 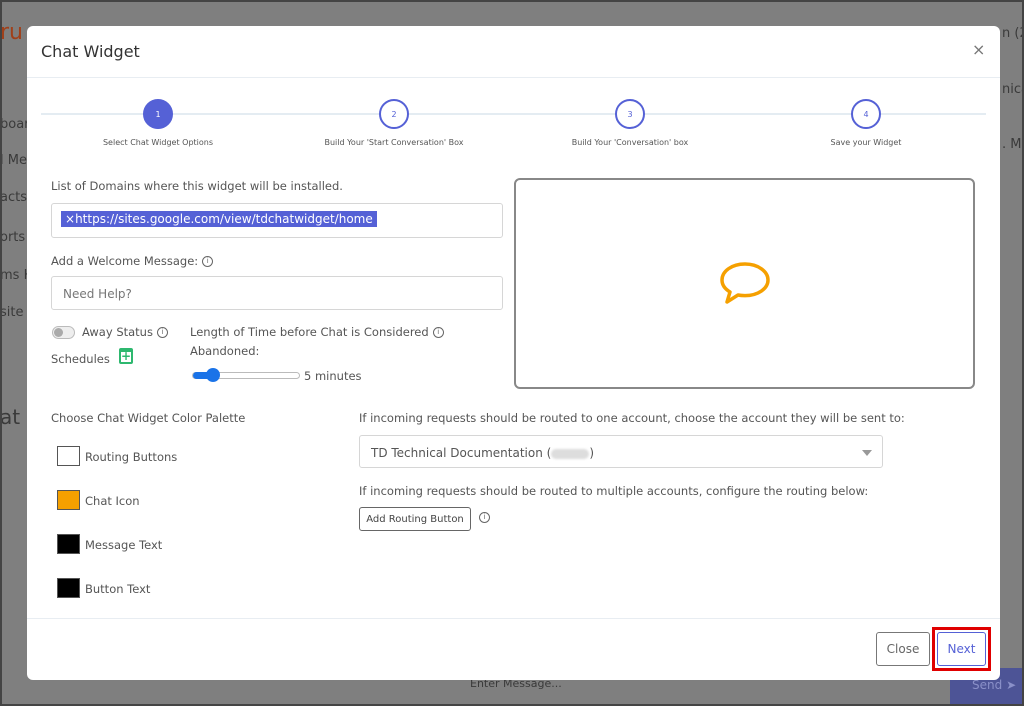 I want to click on chat-icon-label: Chat Icon, so click(x=112, y=501).